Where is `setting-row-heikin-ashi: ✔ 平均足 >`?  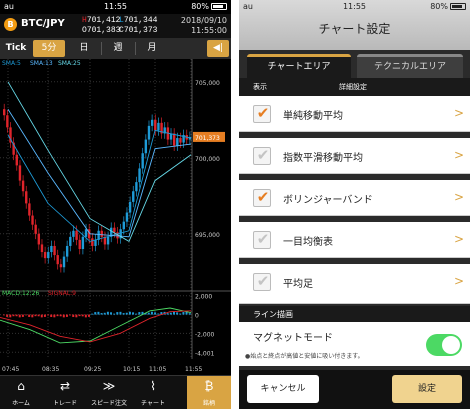
setting-row-heikin-ashi: ✔ 平均足 > is located at coordinates (354, 284).